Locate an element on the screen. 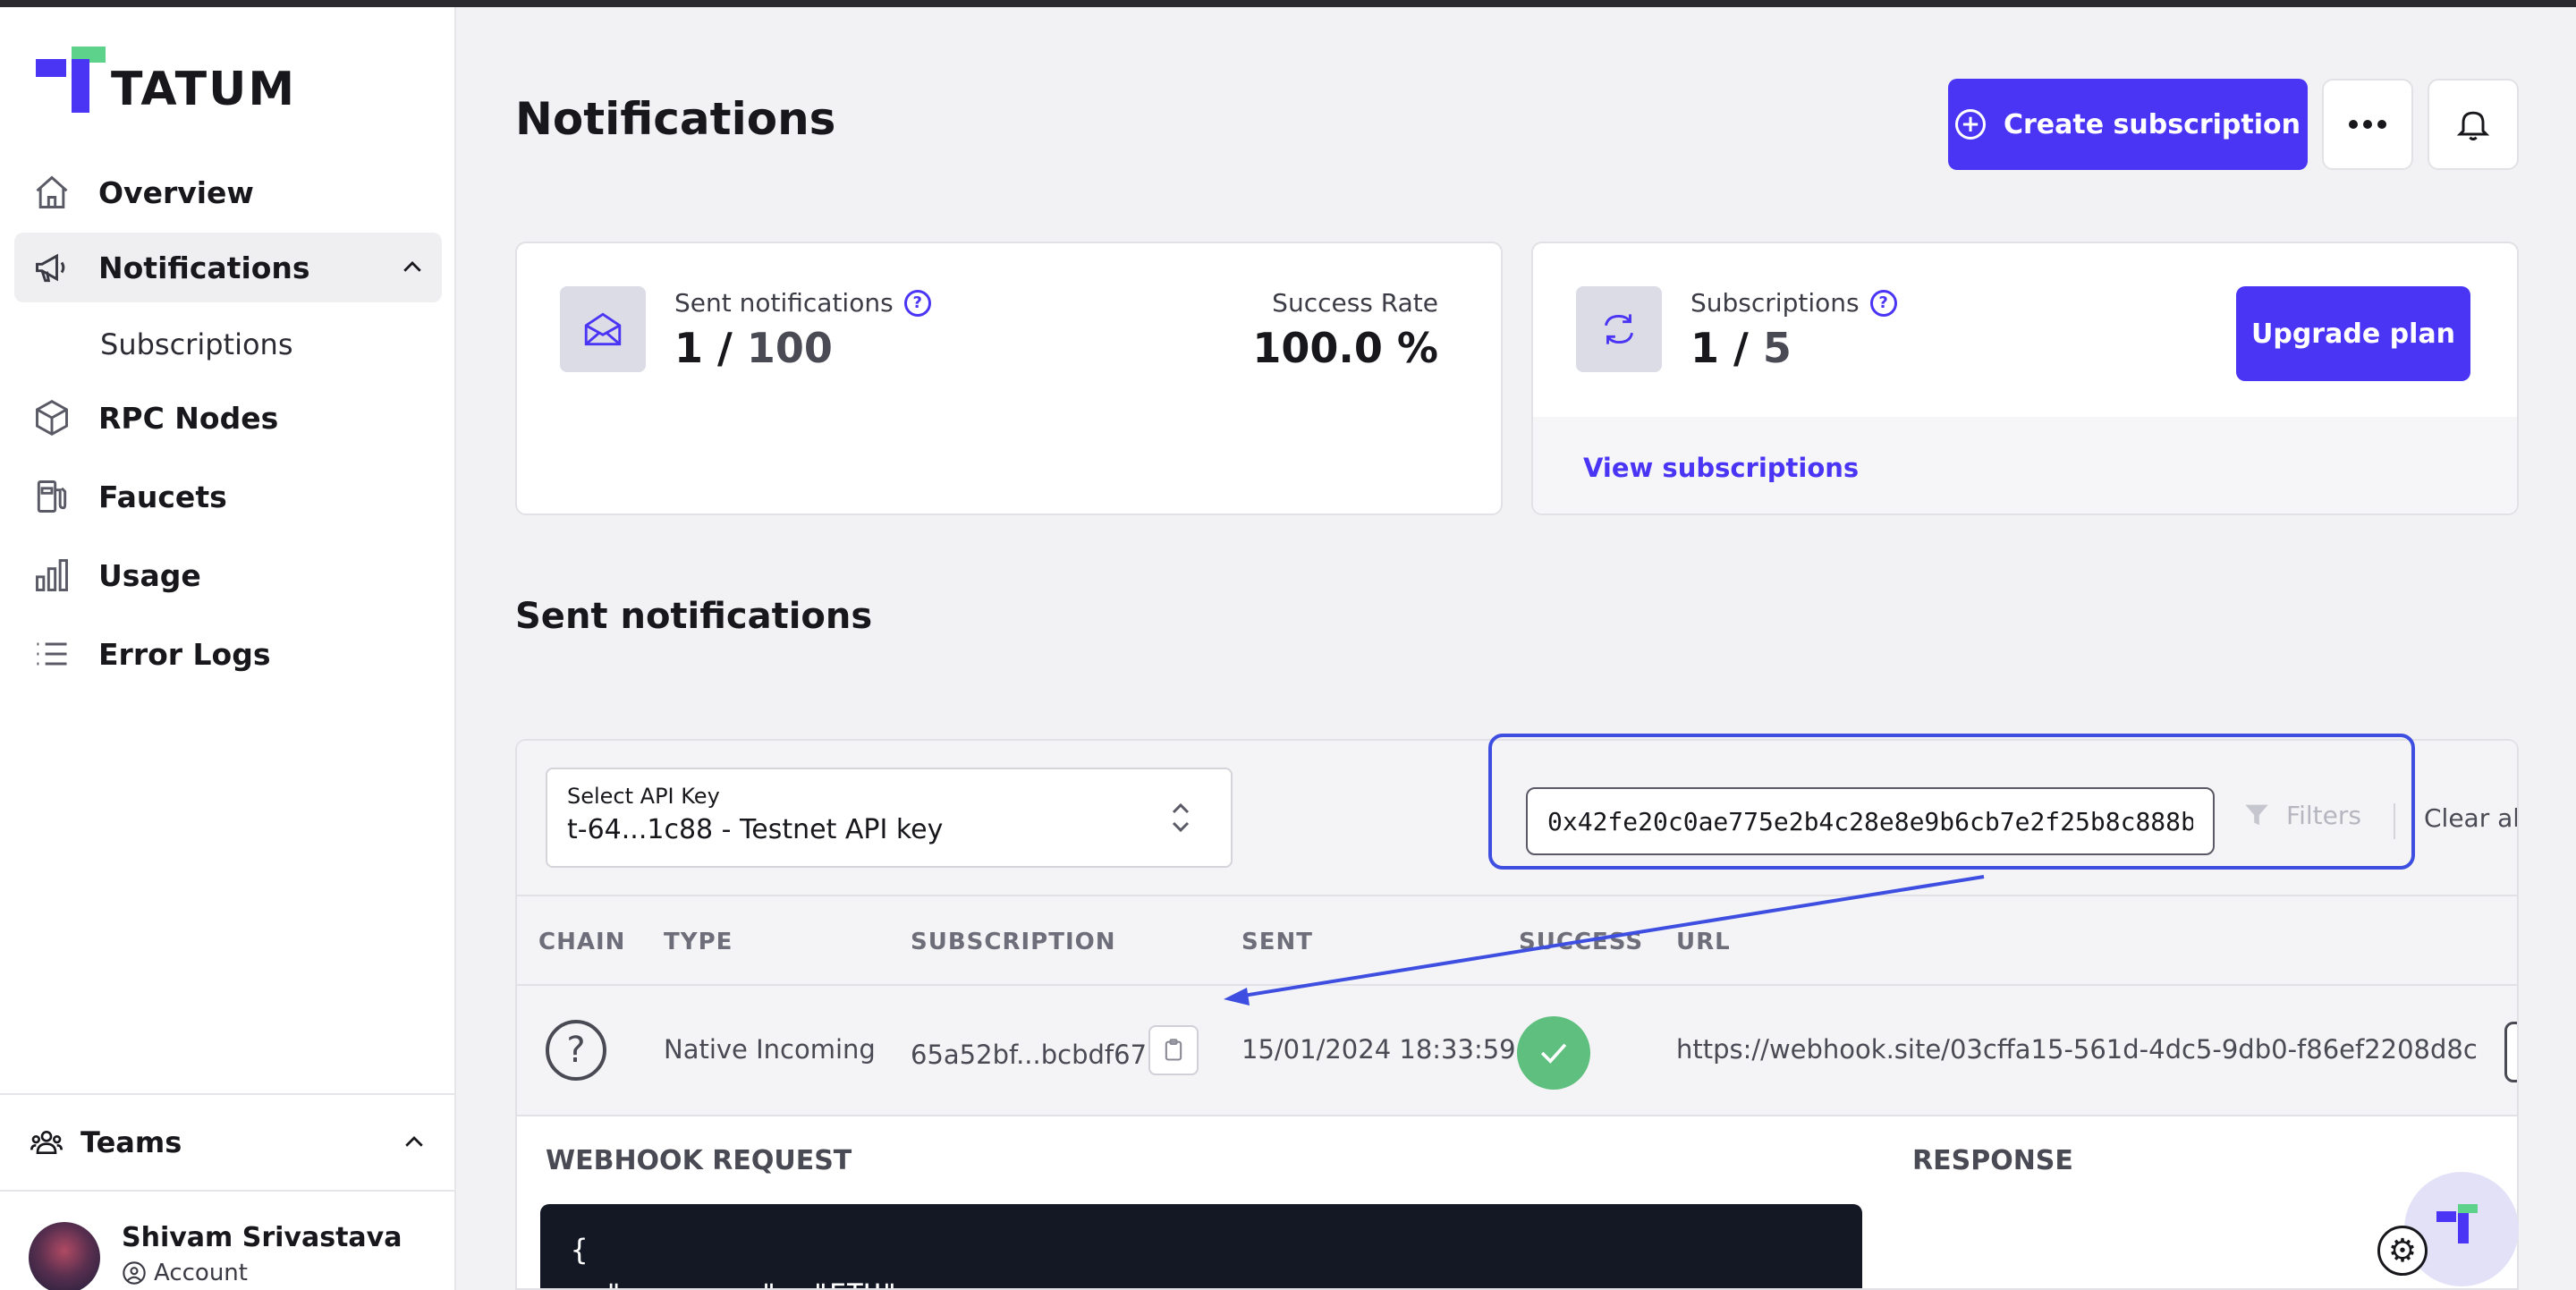 The height and width of the screenshot is (1290, 2576). clipboard-icon is located at coordinates (1173, 1050).